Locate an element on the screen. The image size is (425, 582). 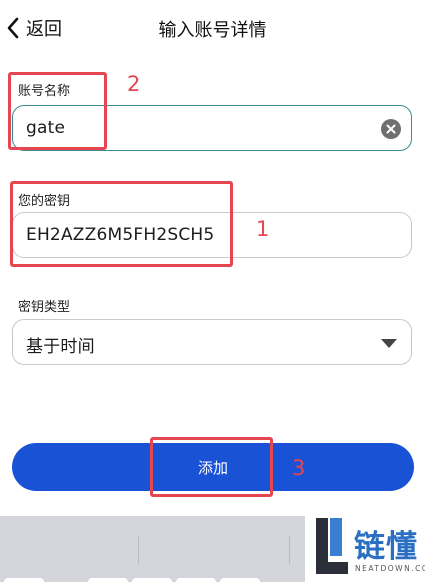
top-bar: 返回 输入账号详情 is located at coordinates (212, 29).